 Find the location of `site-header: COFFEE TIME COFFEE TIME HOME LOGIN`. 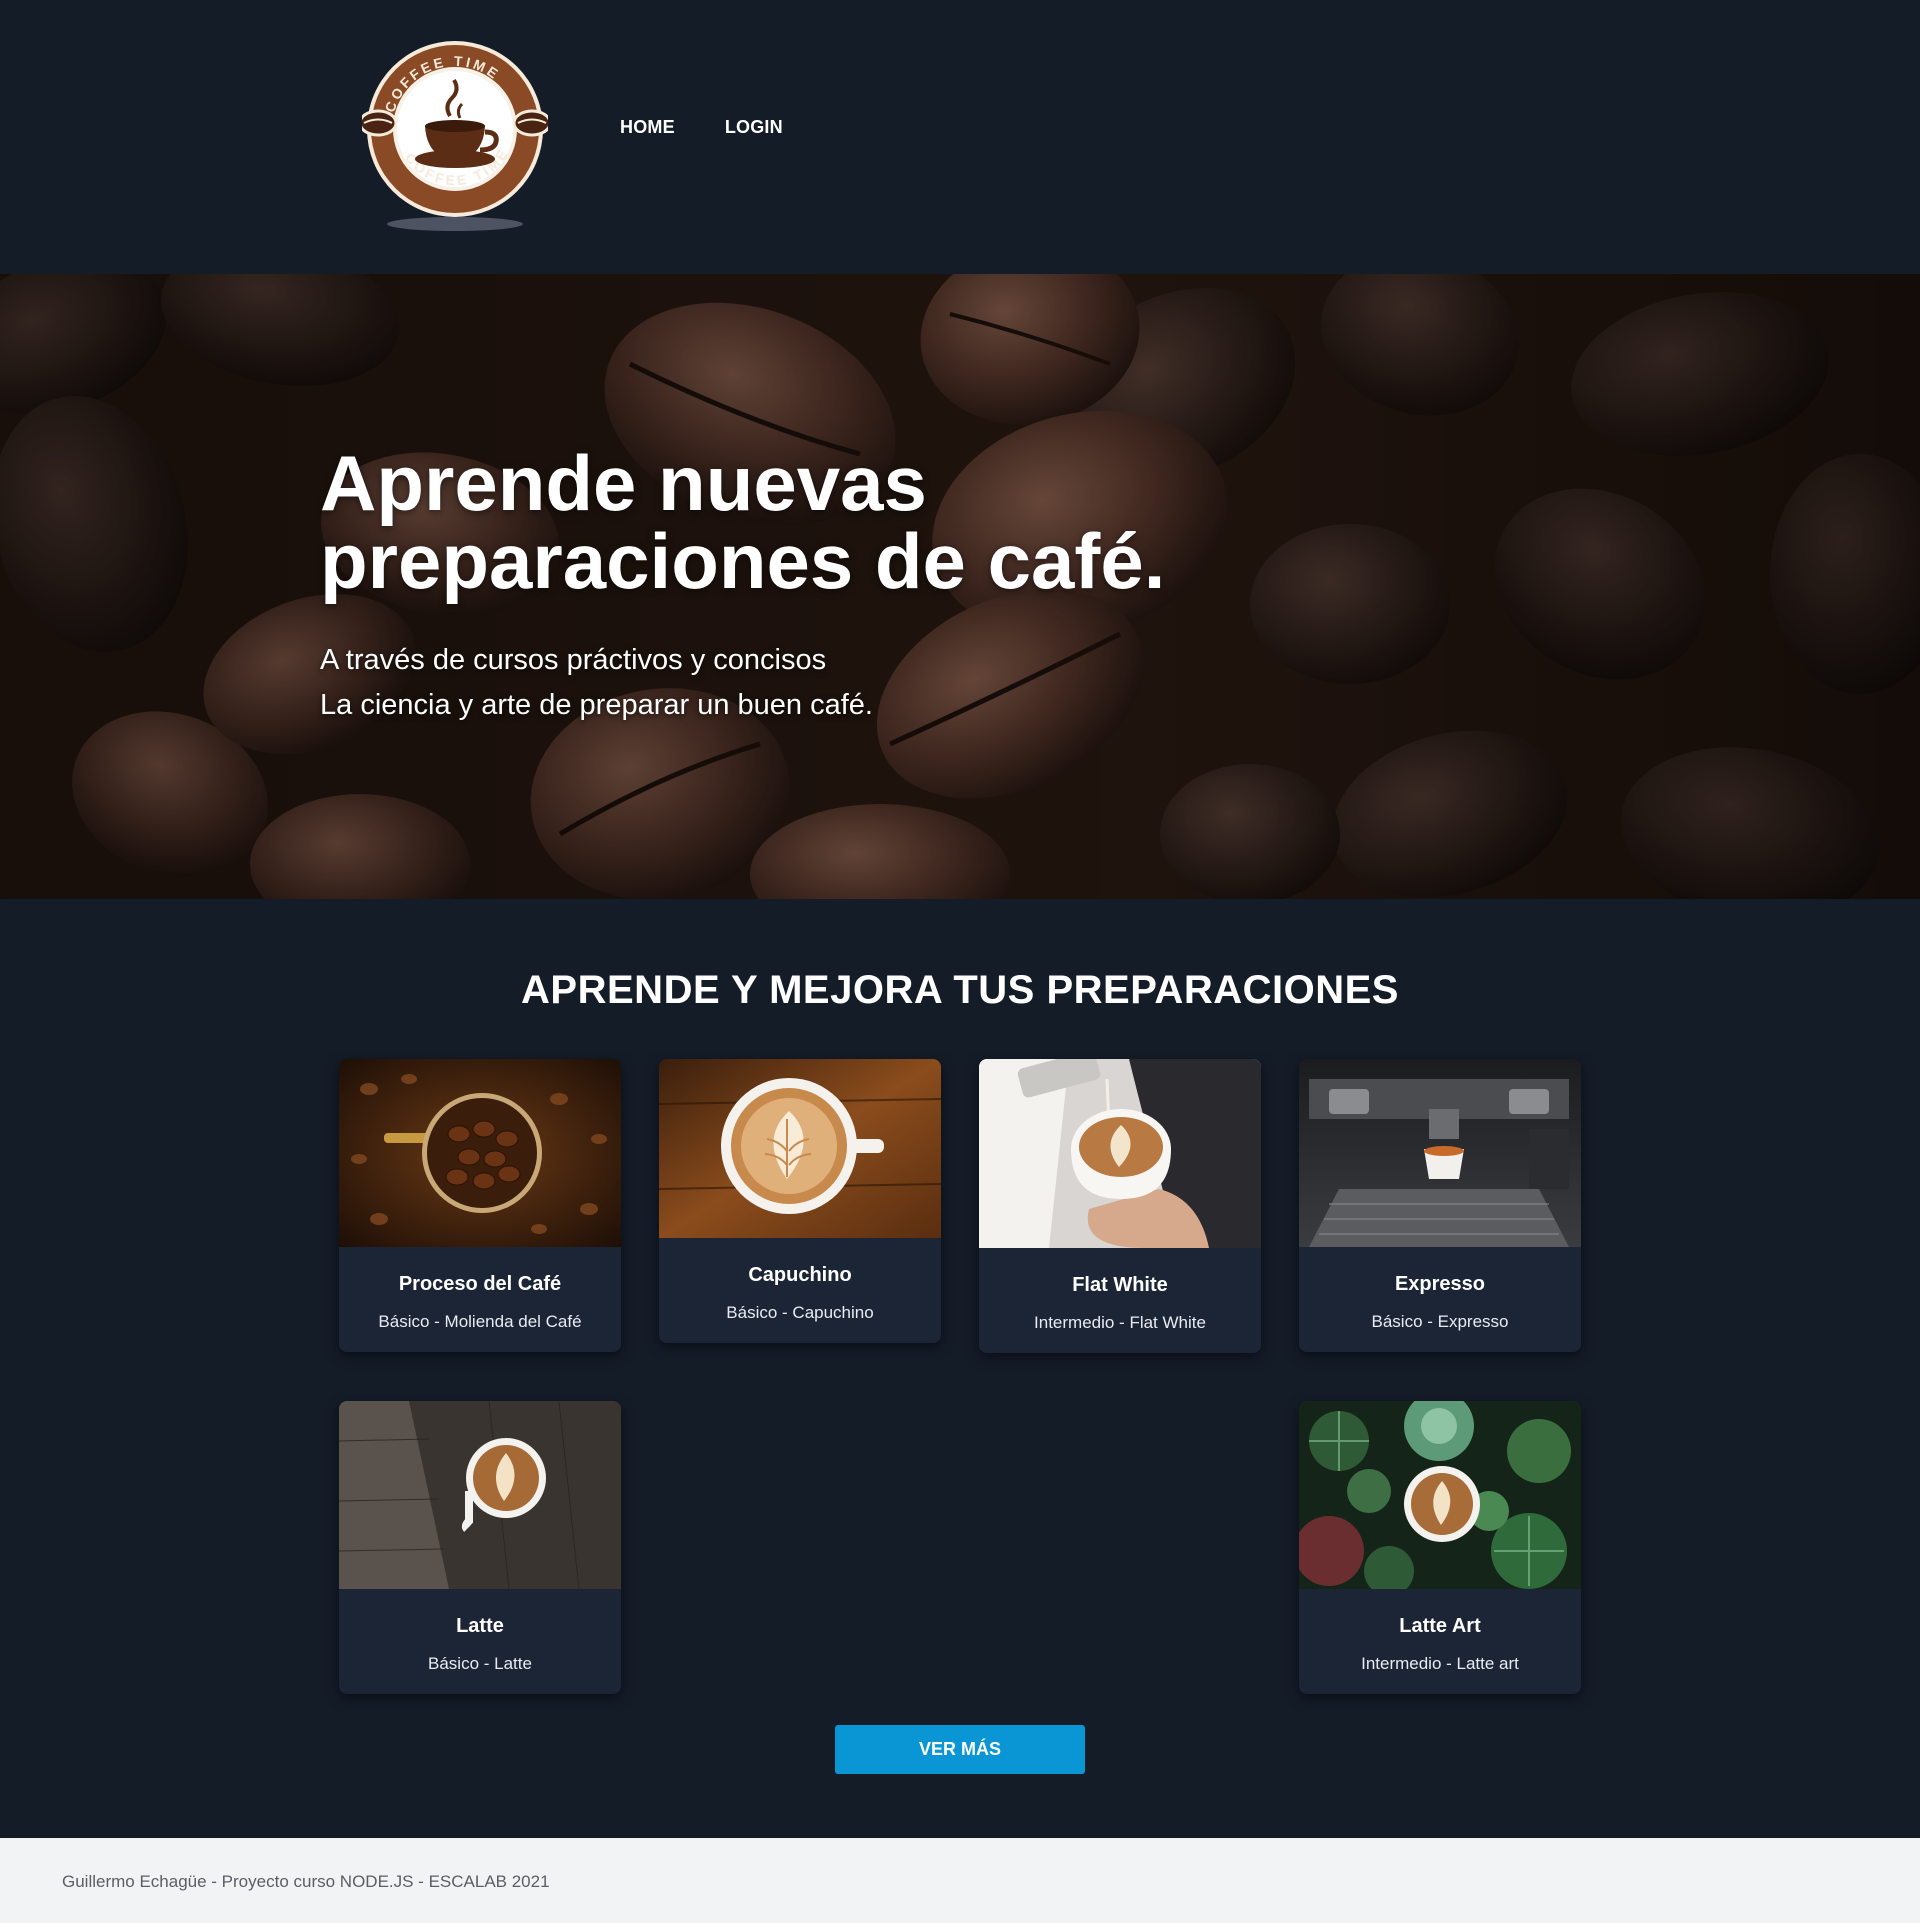

site-header: COFFEE TIME COFFEE TIME HOME LOGIN is located at coordinates (960, 137).